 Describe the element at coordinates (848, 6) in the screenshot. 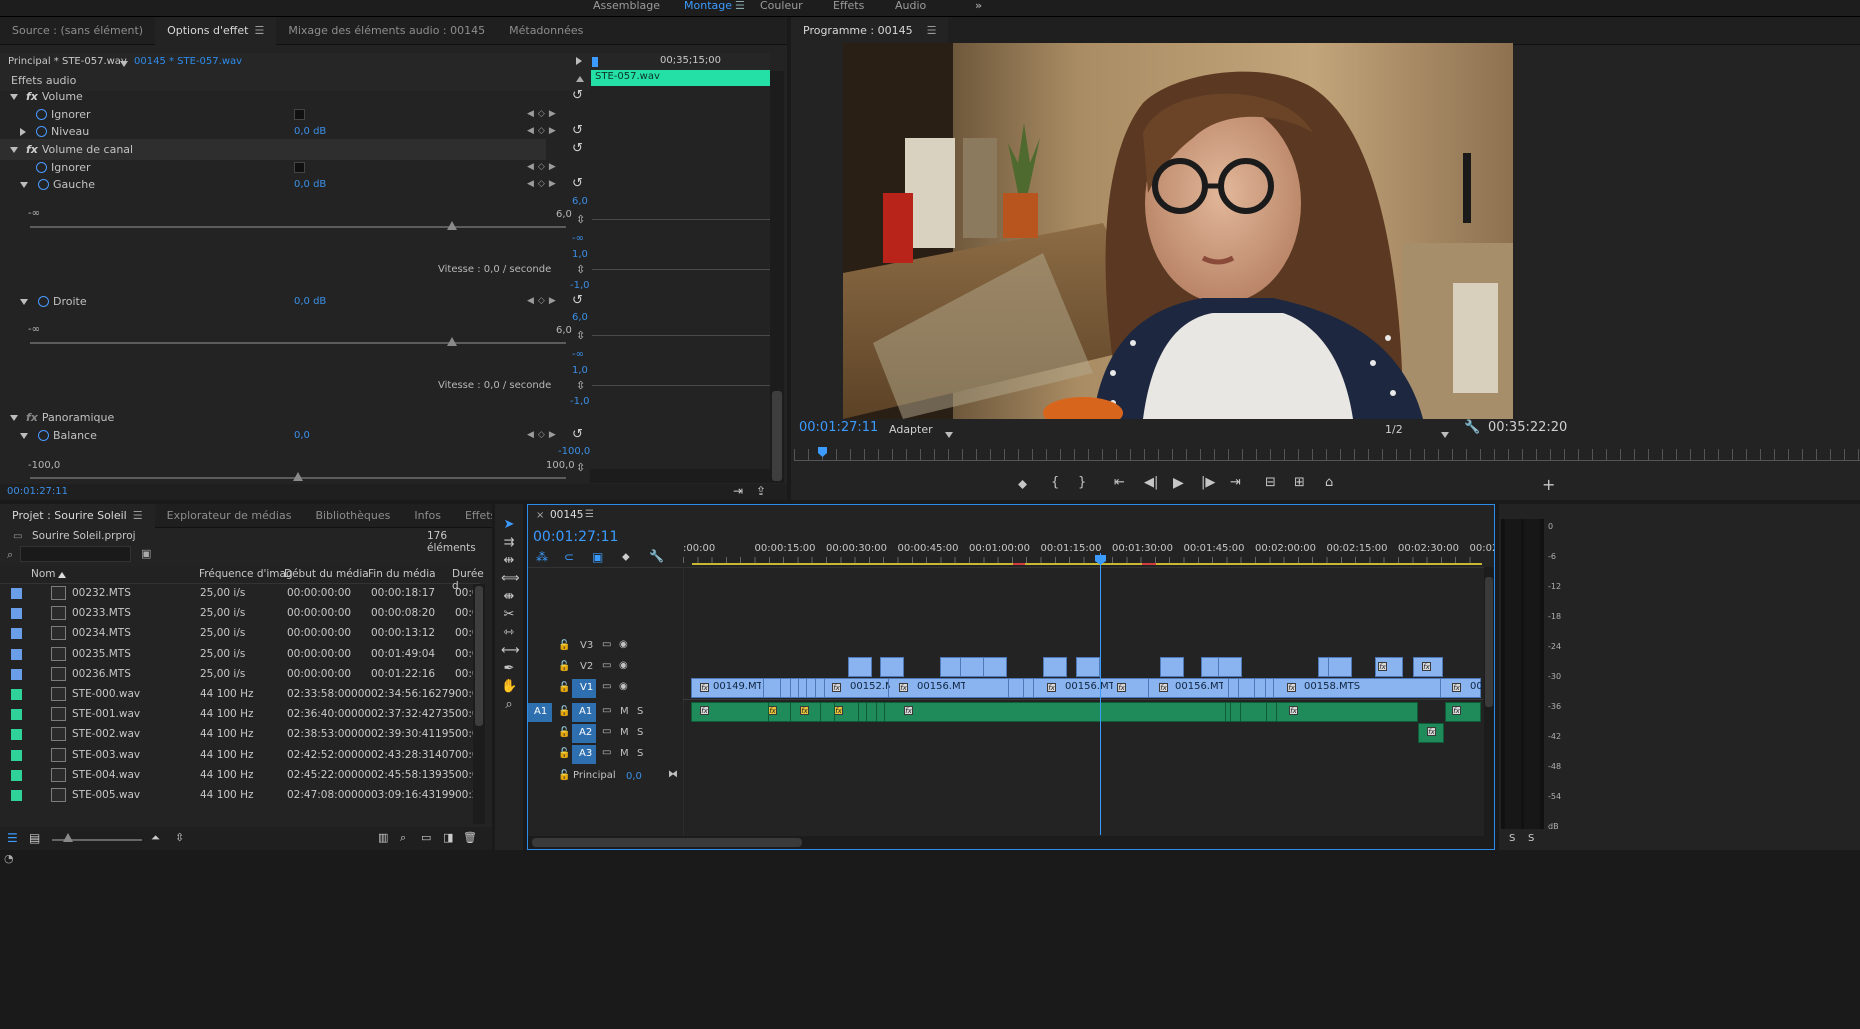

I see `workspace-effets: Effets` at that location.